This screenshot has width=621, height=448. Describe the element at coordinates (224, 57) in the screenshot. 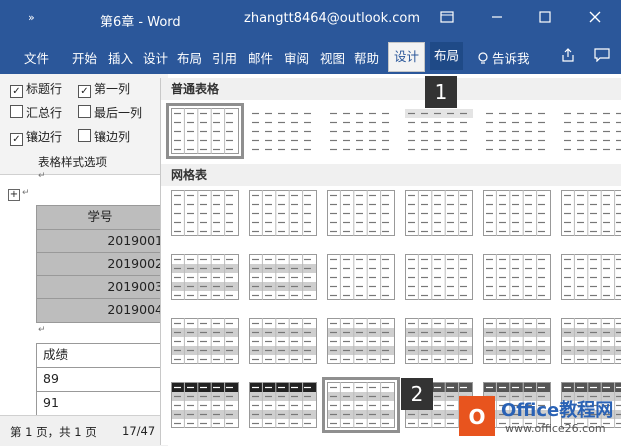

I see `tab-references: 引用` at that location.